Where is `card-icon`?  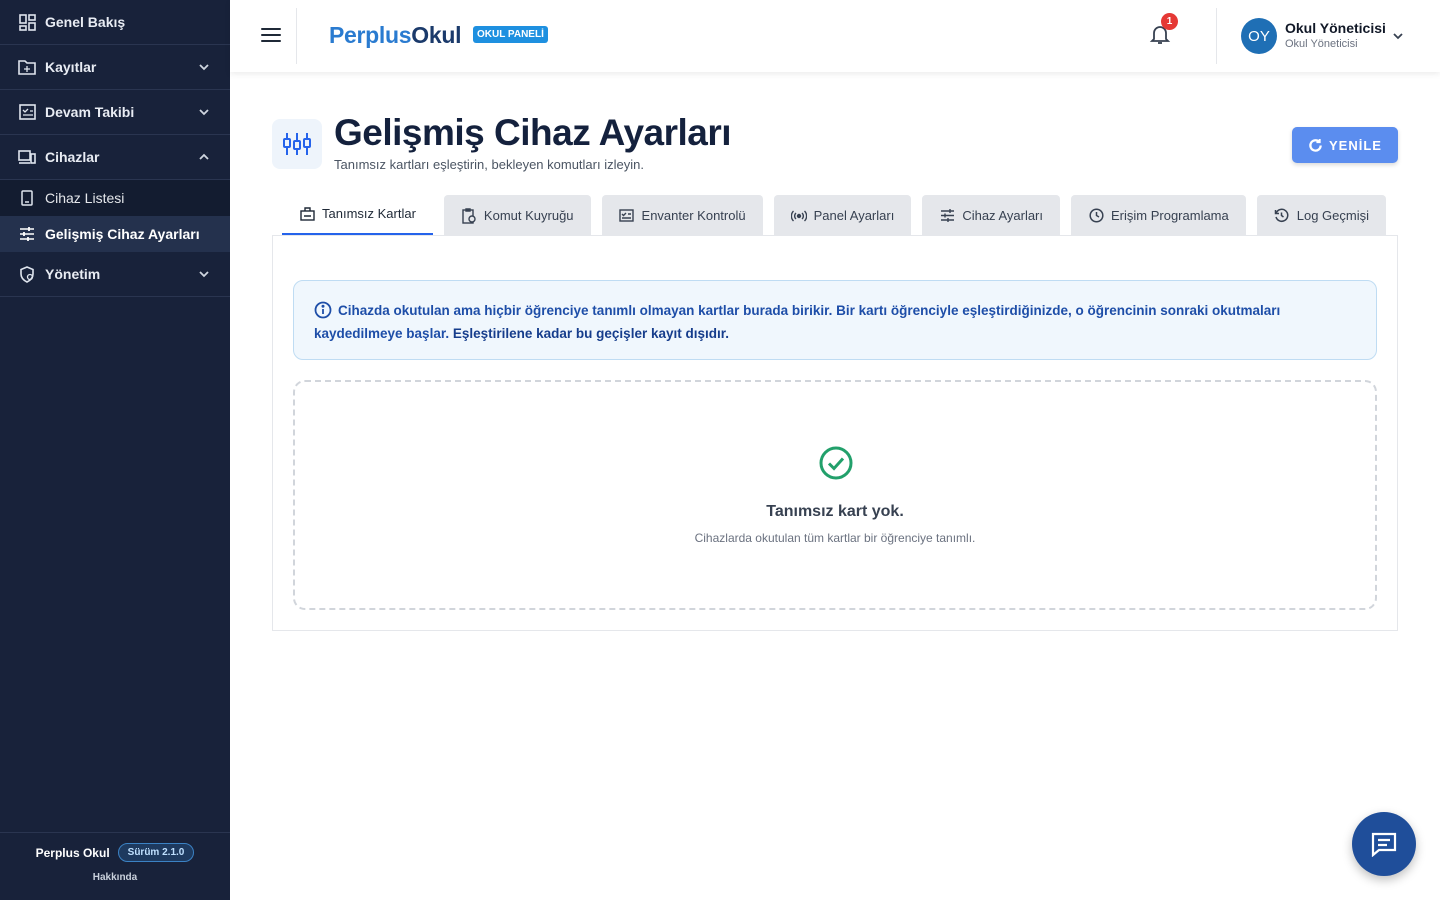
card-icon is located at coordinates (307, 214).